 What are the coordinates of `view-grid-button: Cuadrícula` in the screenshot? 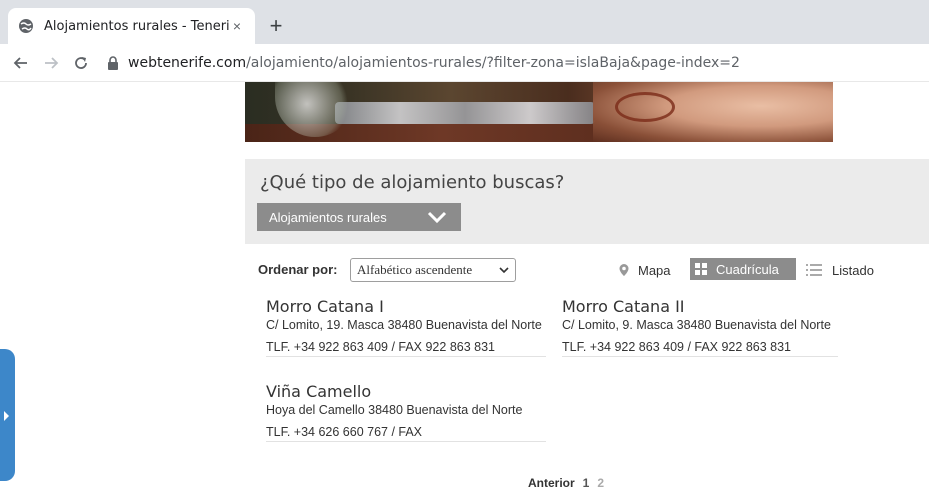 It's located at (743, 269).